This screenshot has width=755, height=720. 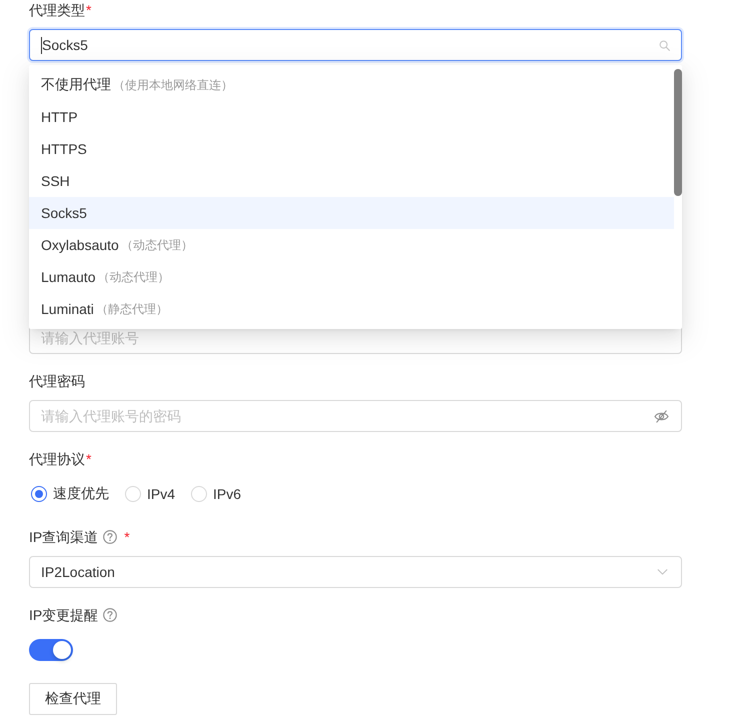 I want to click on scrollbar-thumb, so click(x=678, y=132).